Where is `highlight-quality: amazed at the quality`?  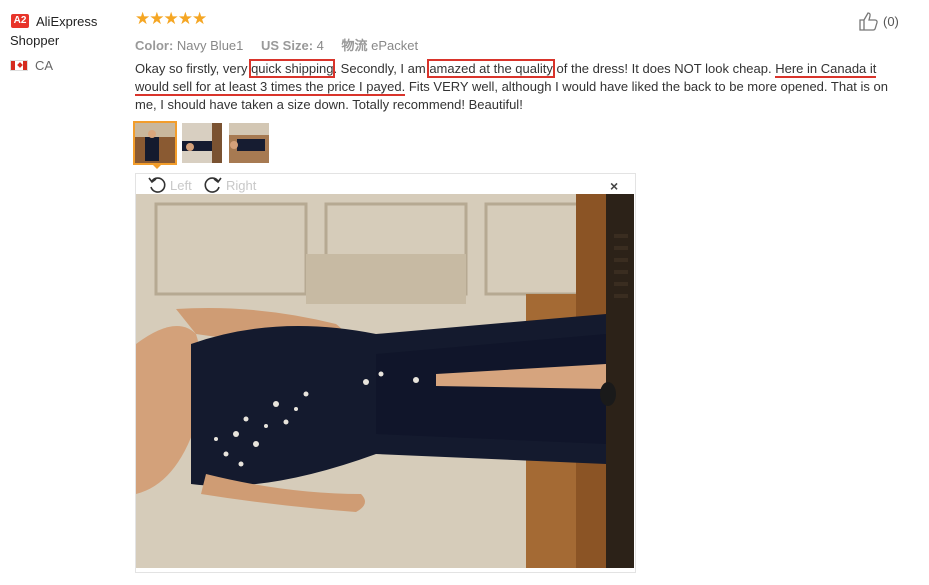 highlight-quality: amazed at the quality is located at coordinates (491, 68).